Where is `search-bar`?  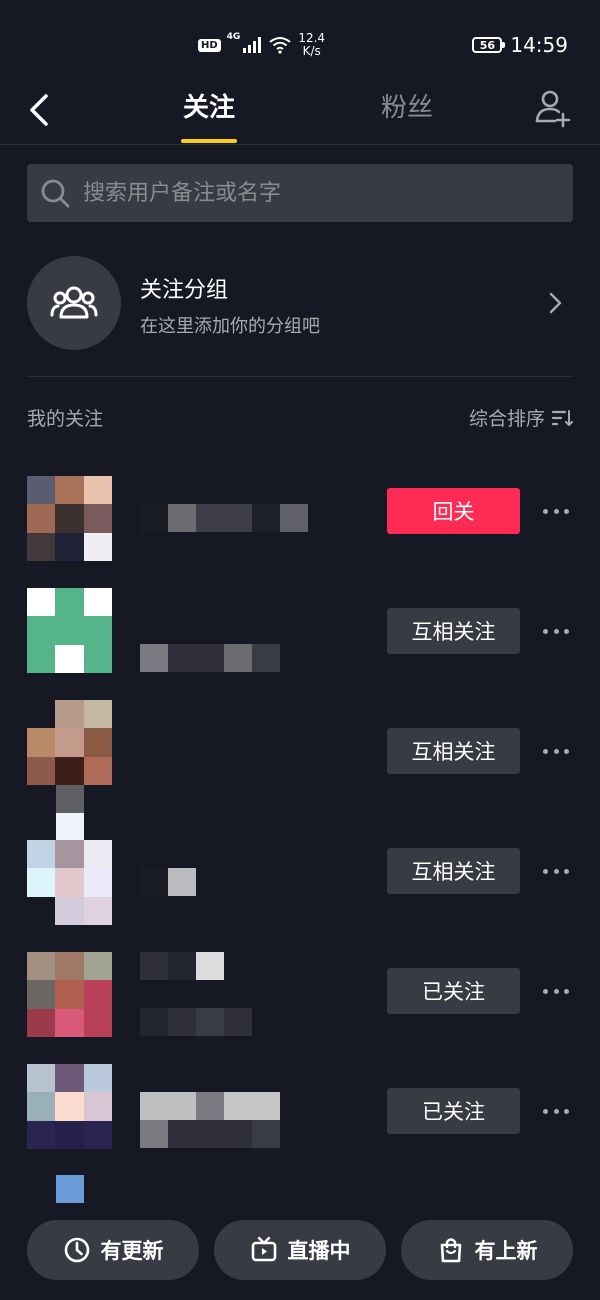 search-bar is located at coordinates (300, 193).